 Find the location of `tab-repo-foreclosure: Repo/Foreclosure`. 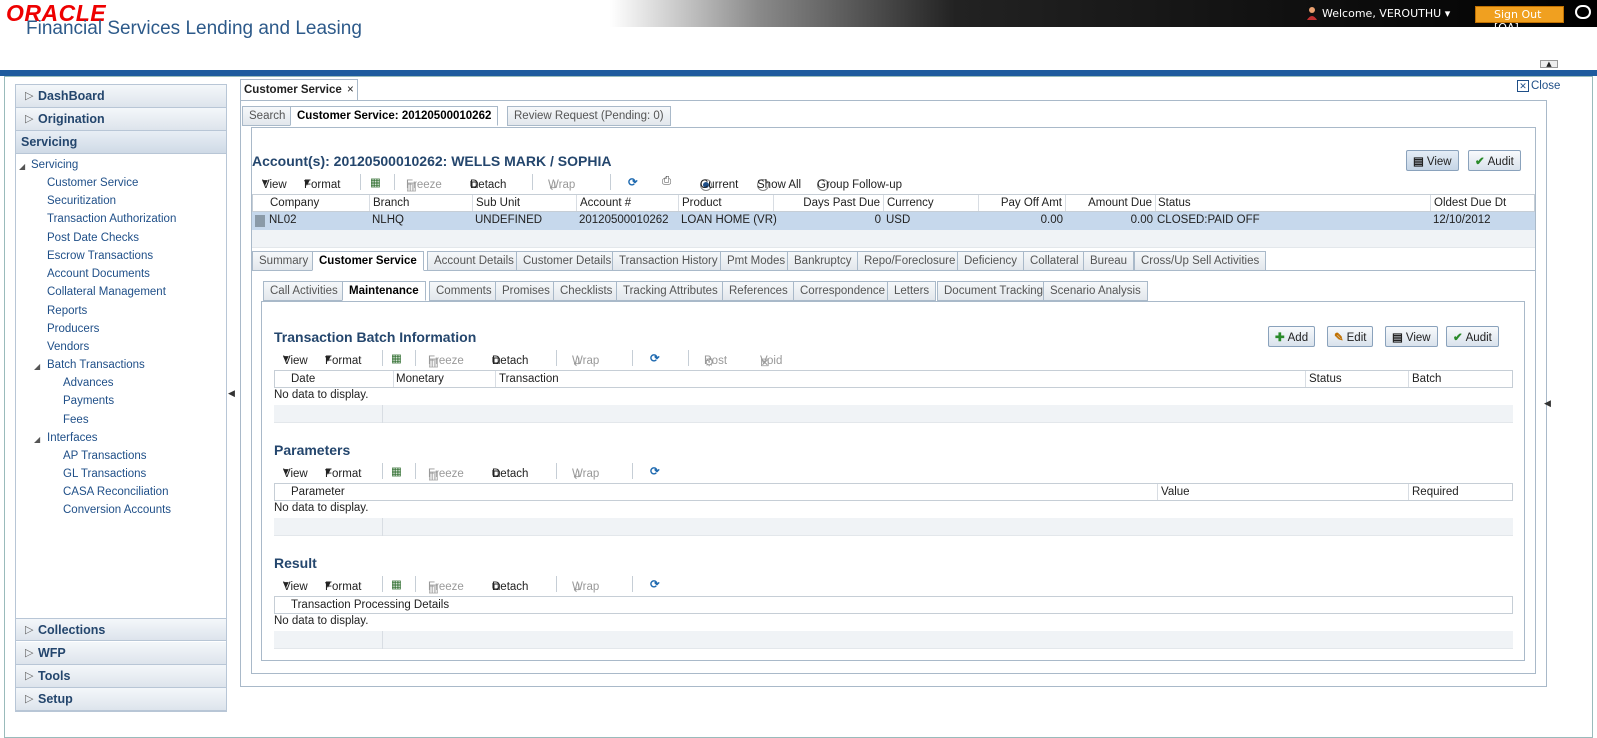

tab-repo-foreclosure: Repo/Foreclosure is located at coordinates (910, 261).